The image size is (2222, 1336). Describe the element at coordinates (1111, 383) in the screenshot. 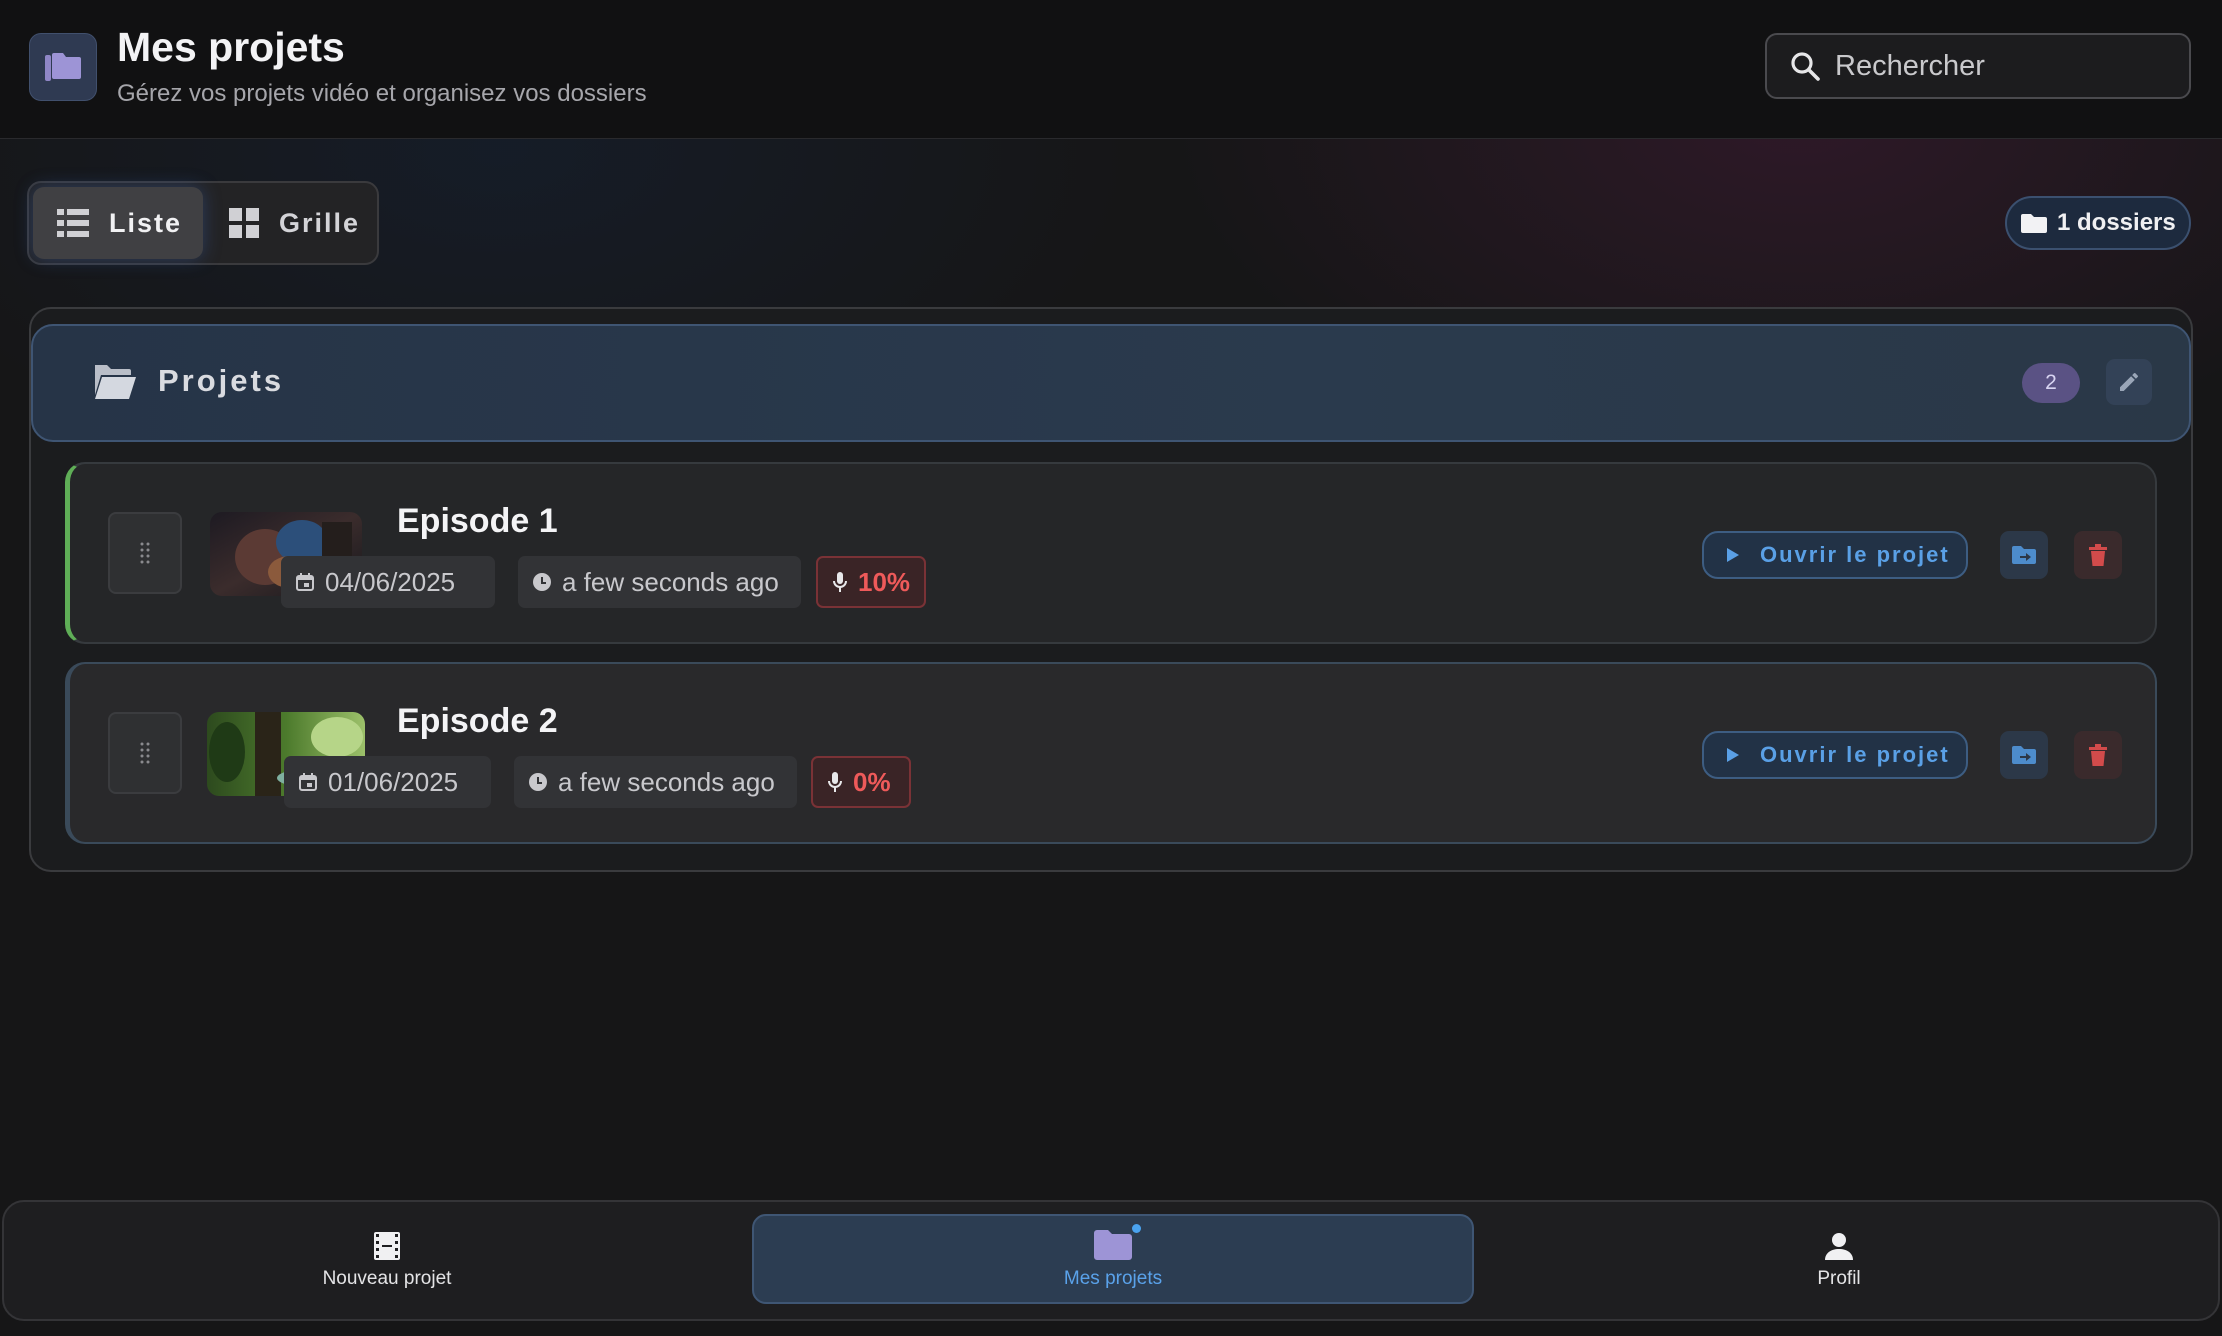

I see `folder-header: Projets 2` at that location.